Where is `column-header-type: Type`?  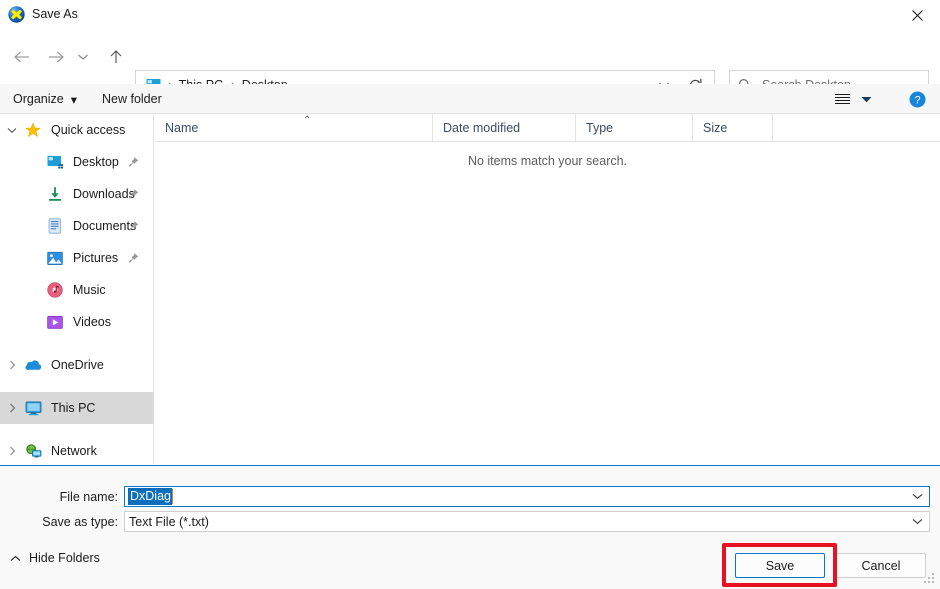
column-header-type: Type is located at coordinates (633, 128).